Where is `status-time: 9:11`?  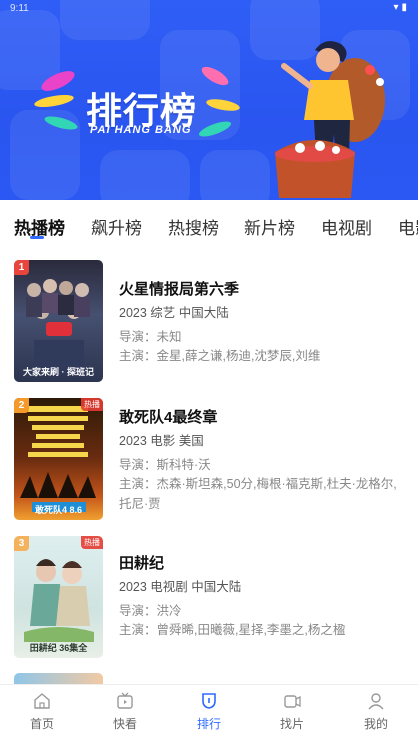
status-time: 9:11 is located at coordinates (19, 8).